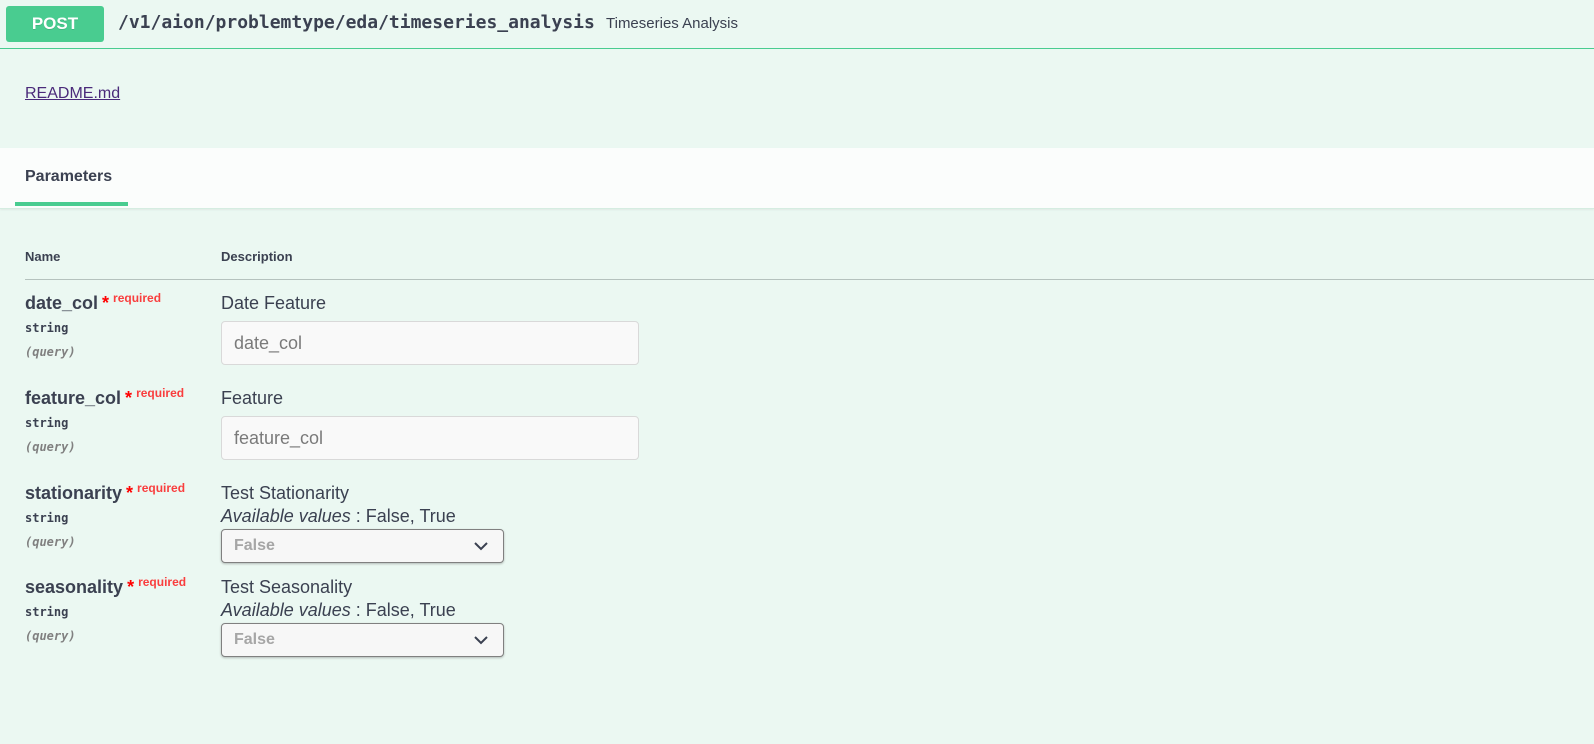  I want to click on parameter-name-container: date_col * required, so click(93, 302).